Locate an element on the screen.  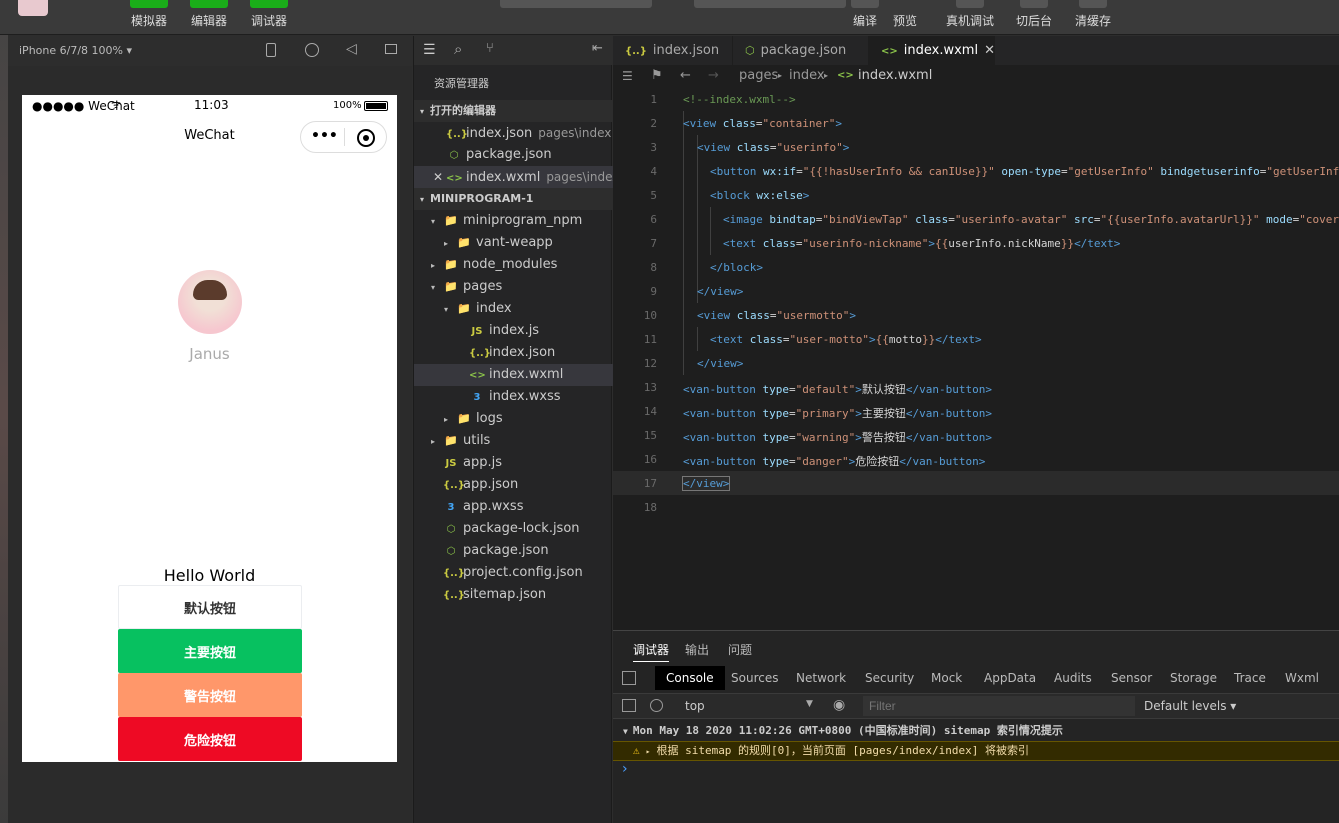
capsule-menu: ••• is located at coordinates (343, 137).